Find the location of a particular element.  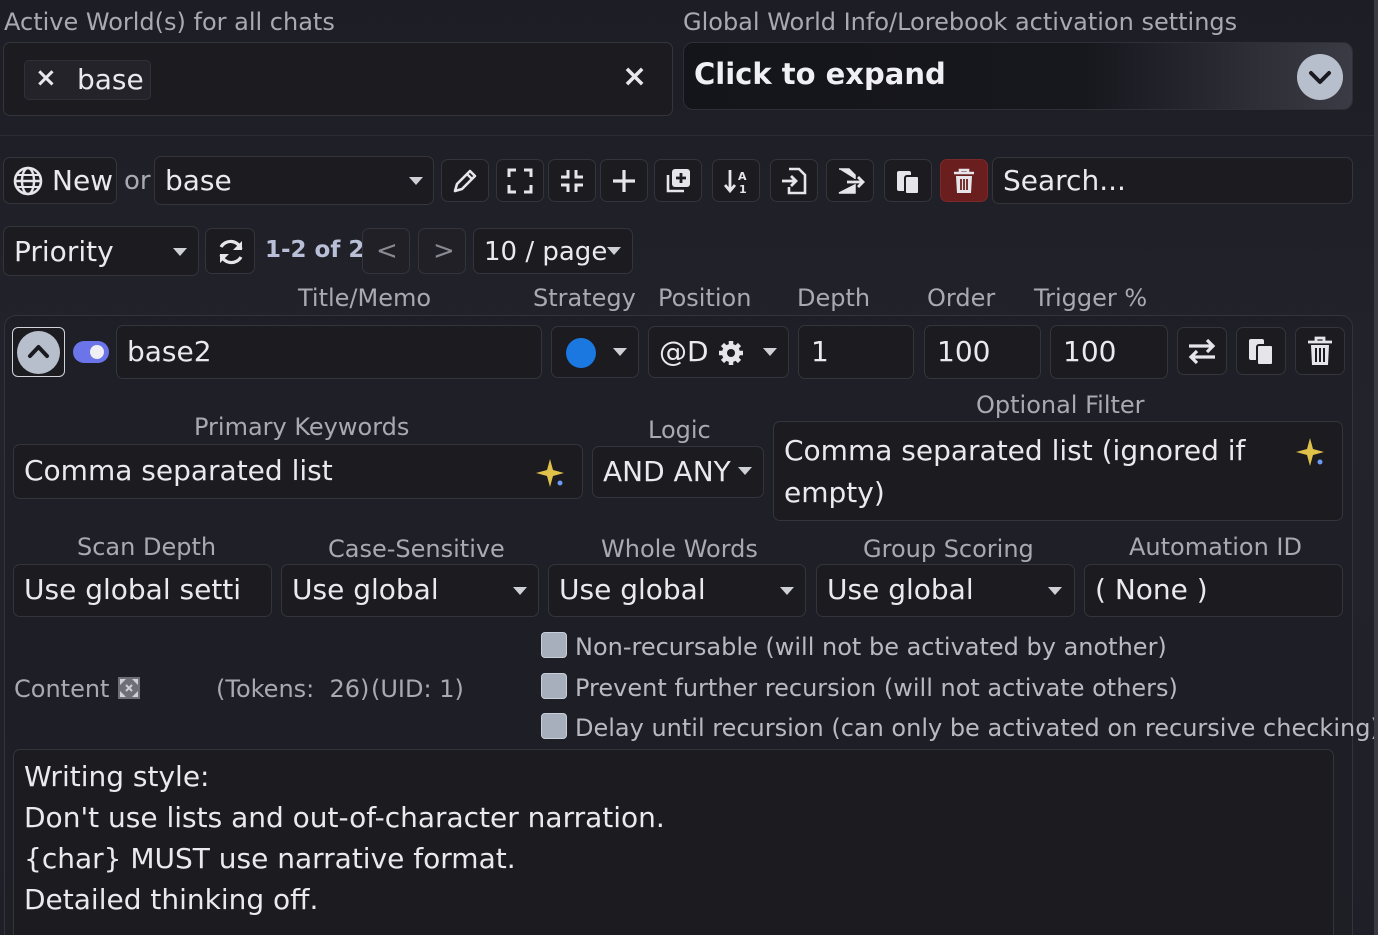

divider is located at coordinates (689, 135).